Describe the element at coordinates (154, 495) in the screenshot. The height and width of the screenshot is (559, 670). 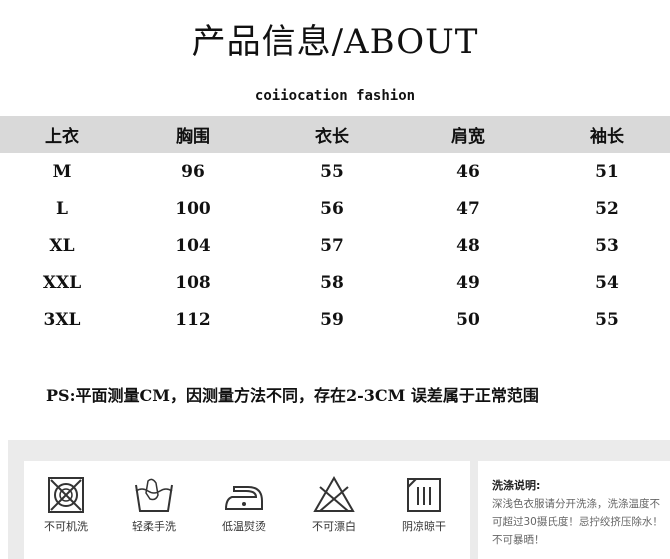
I see `gentle-hand-wash-icon` at that location.